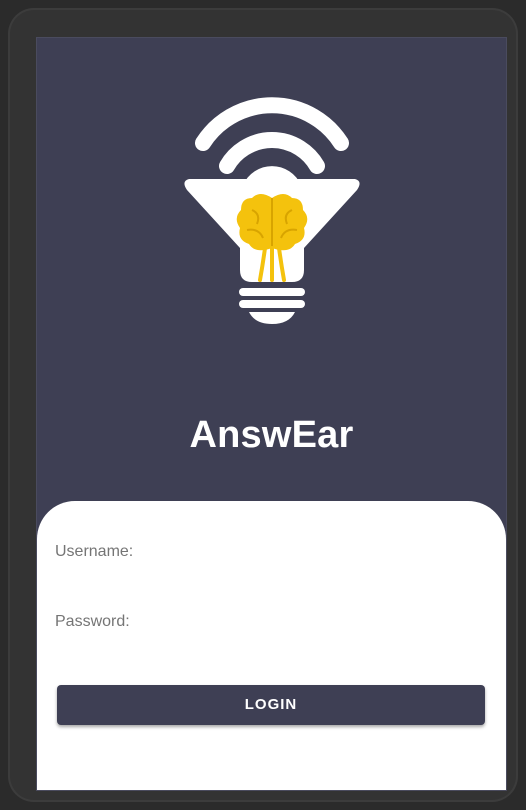  I want to click on username-input, so click(272, 576).